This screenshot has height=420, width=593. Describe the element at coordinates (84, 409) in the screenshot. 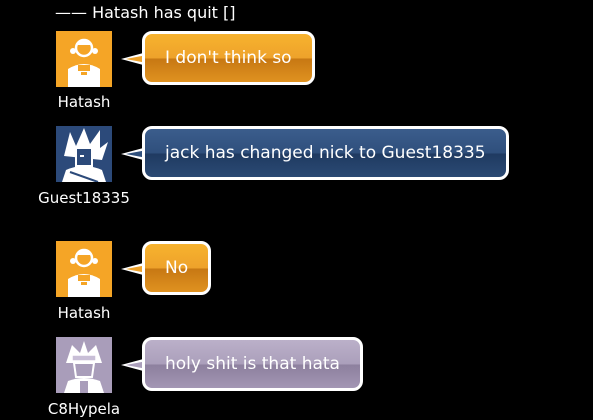

I see `nickname: C8Hypela` at that location.